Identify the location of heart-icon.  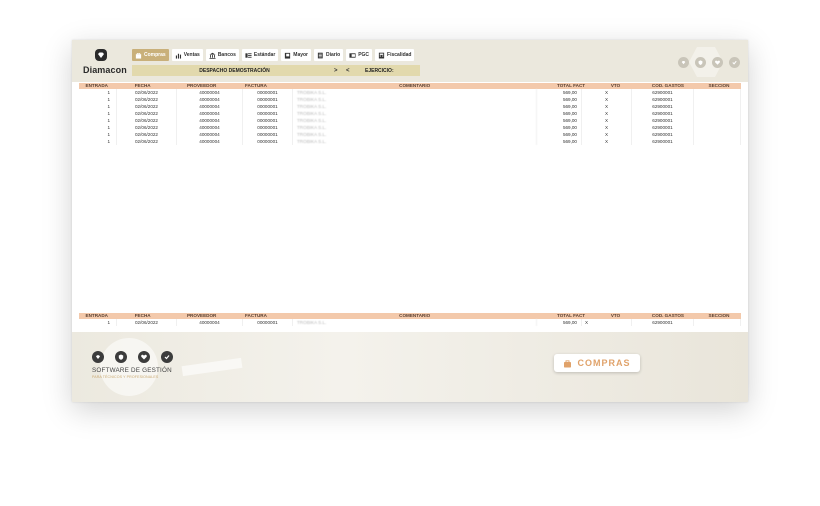
(717, 62).